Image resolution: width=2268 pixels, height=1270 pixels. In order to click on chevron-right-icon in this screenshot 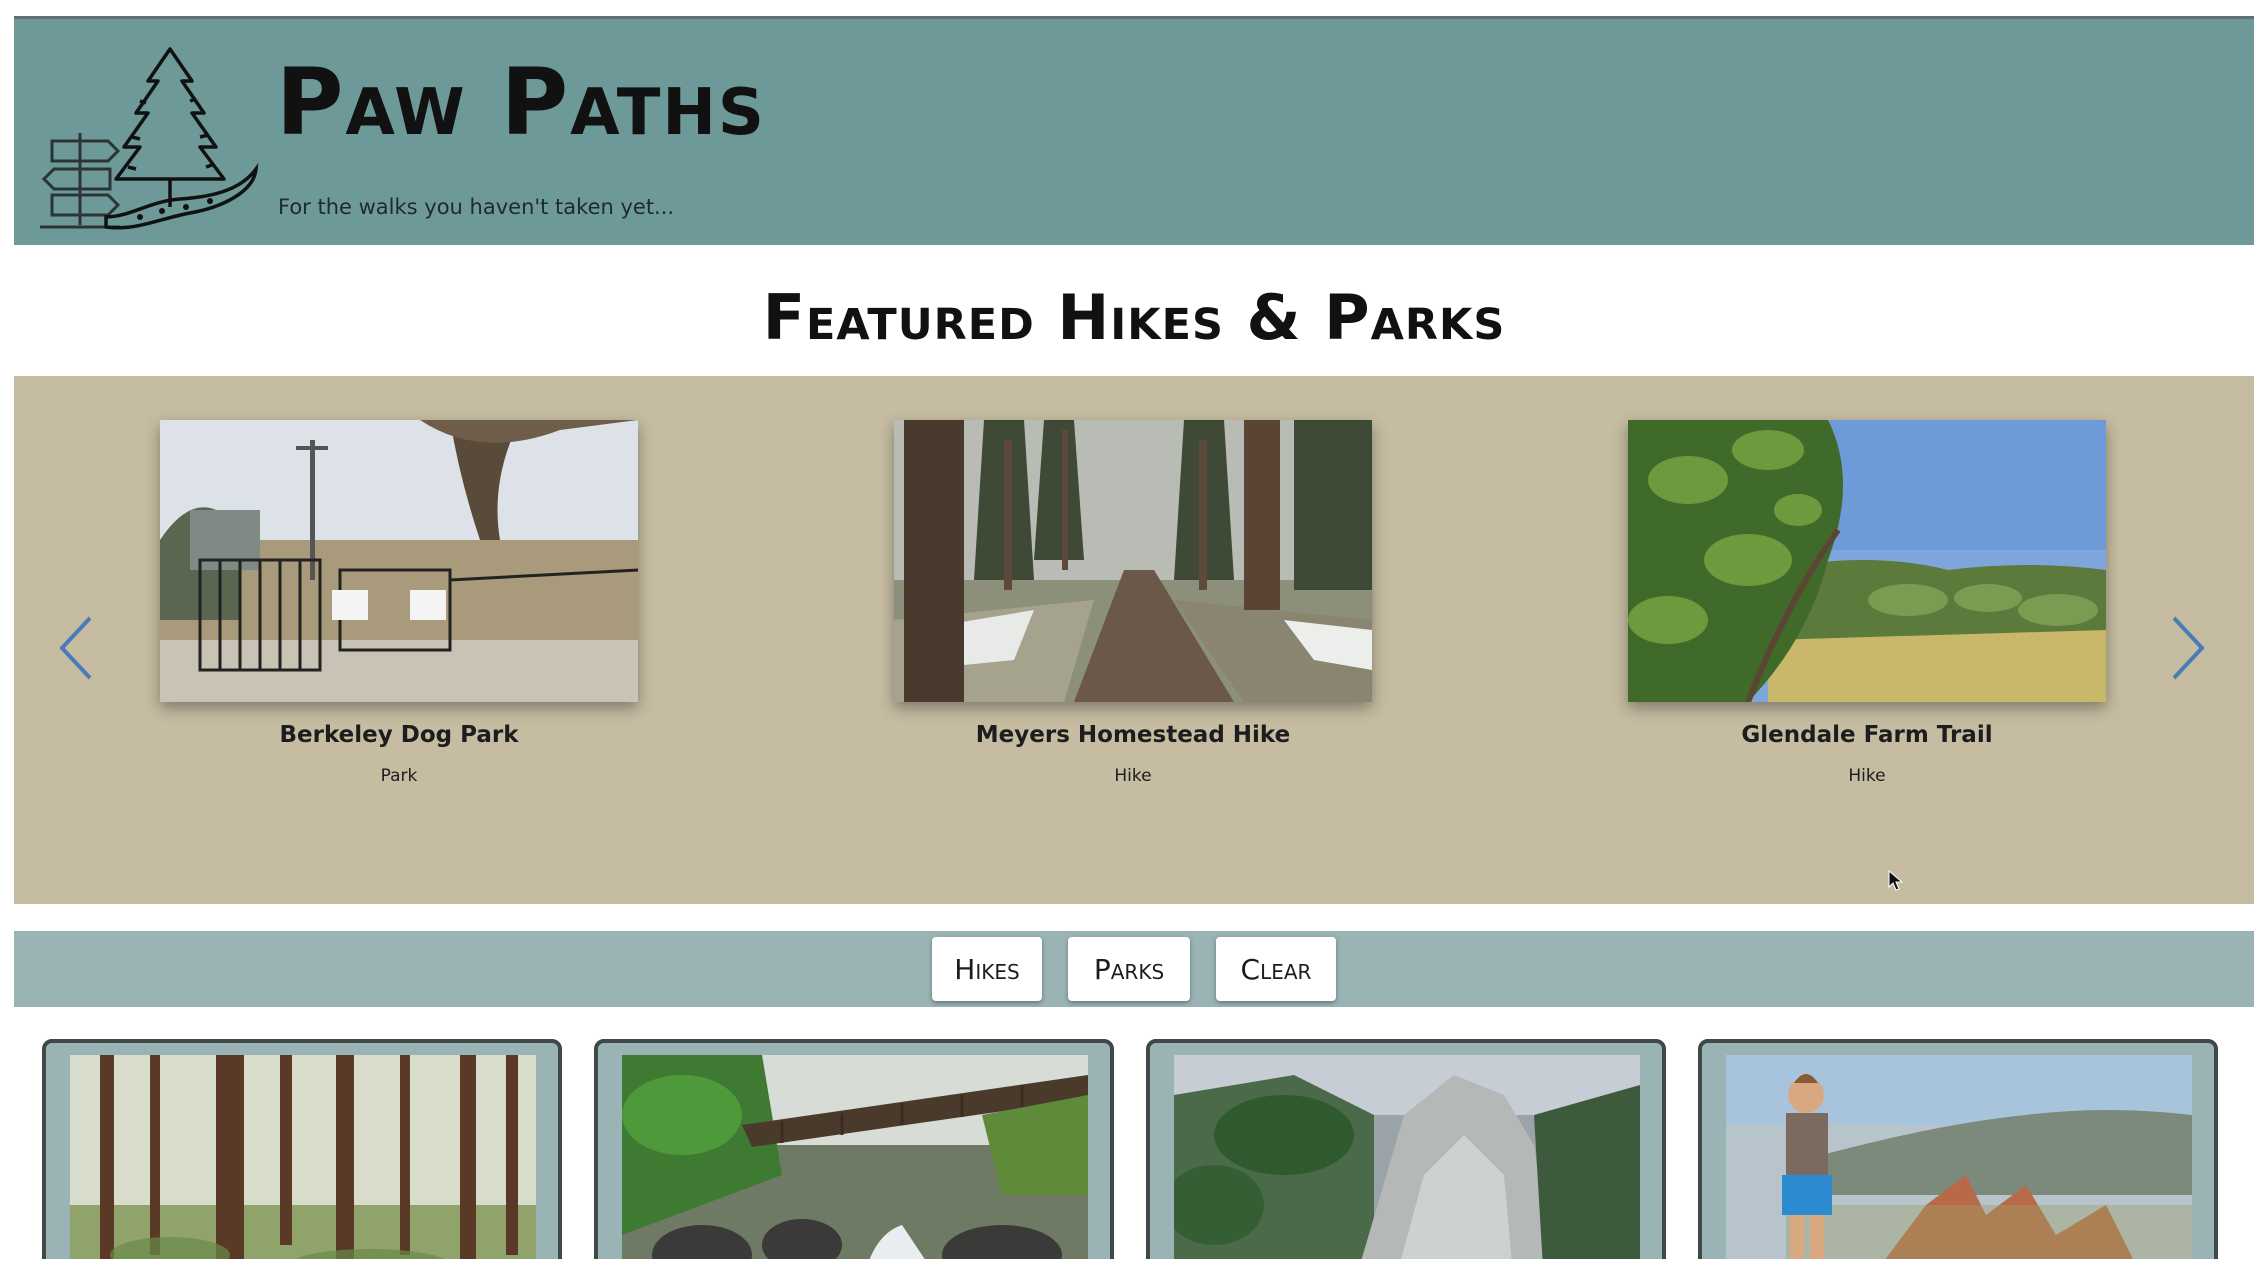, I will do `click(2188, 648)`.